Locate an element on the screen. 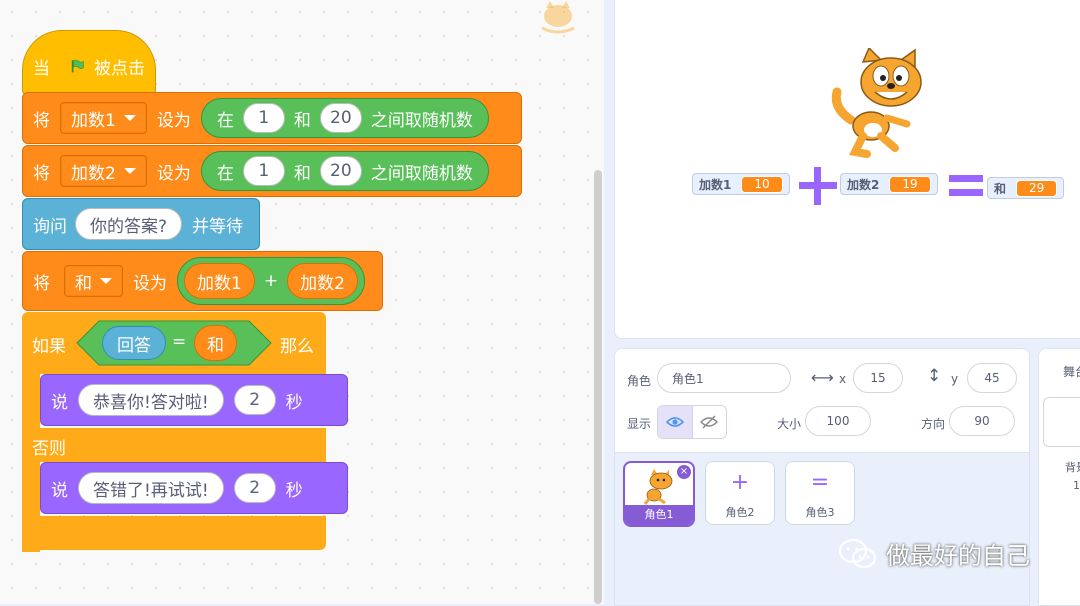 The height and width of the screenshot is (606, 1080). plus-bar-v is located at coordinates (817, 186).